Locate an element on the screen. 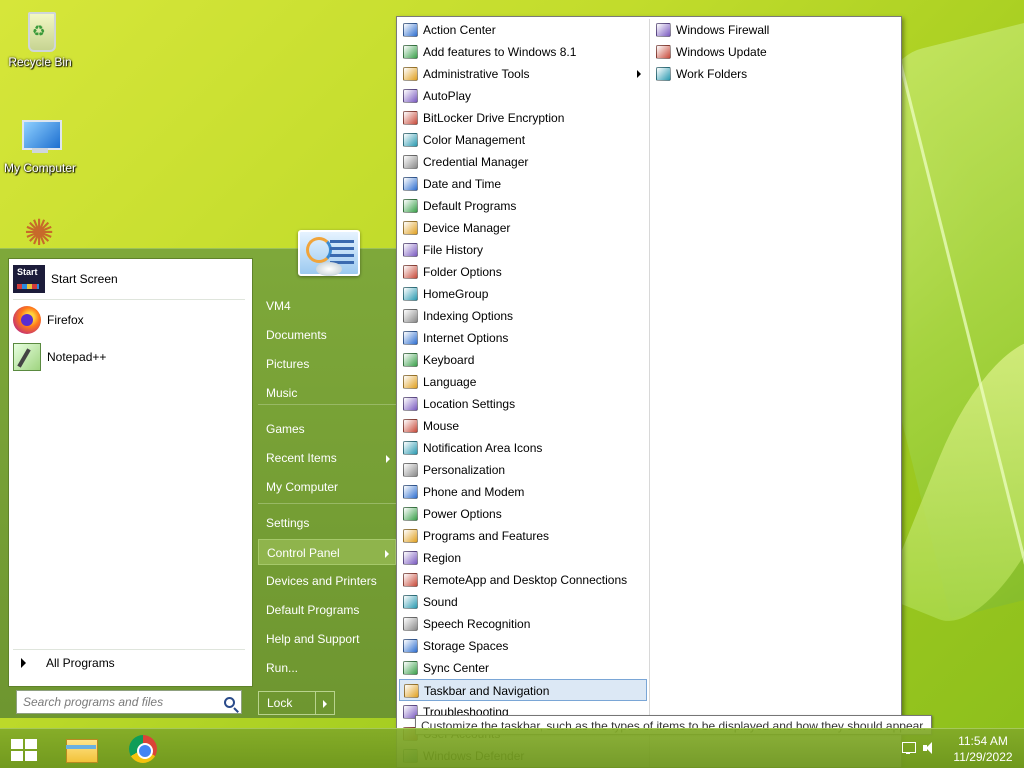 The image size is (1024, 768). start-link-control-panel: Control Panel is located at coordinates (327, 552).